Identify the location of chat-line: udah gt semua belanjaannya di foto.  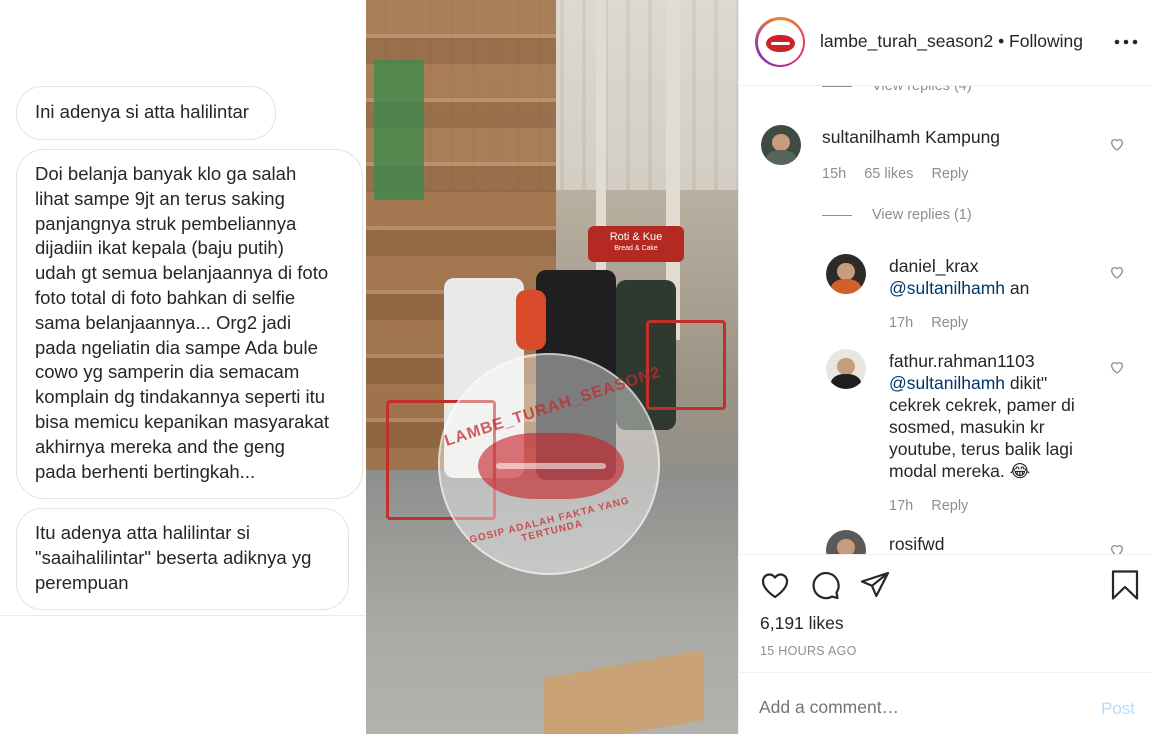
(182, 273).